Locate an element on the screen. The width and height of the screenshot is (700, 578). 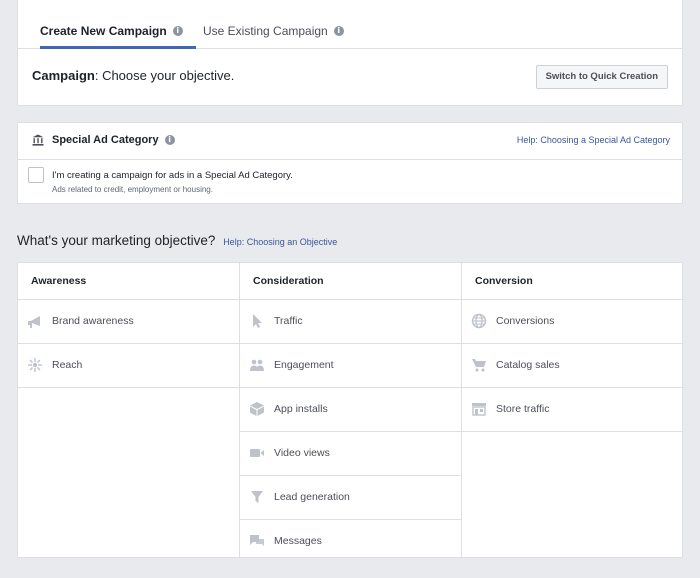
globe-icon is located at coordinates (479, 321).